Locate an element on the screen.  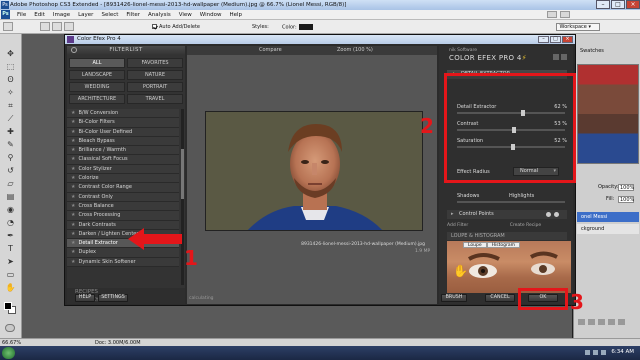
magic-wand-icon: ✧ is located at coordinates (10, 92).